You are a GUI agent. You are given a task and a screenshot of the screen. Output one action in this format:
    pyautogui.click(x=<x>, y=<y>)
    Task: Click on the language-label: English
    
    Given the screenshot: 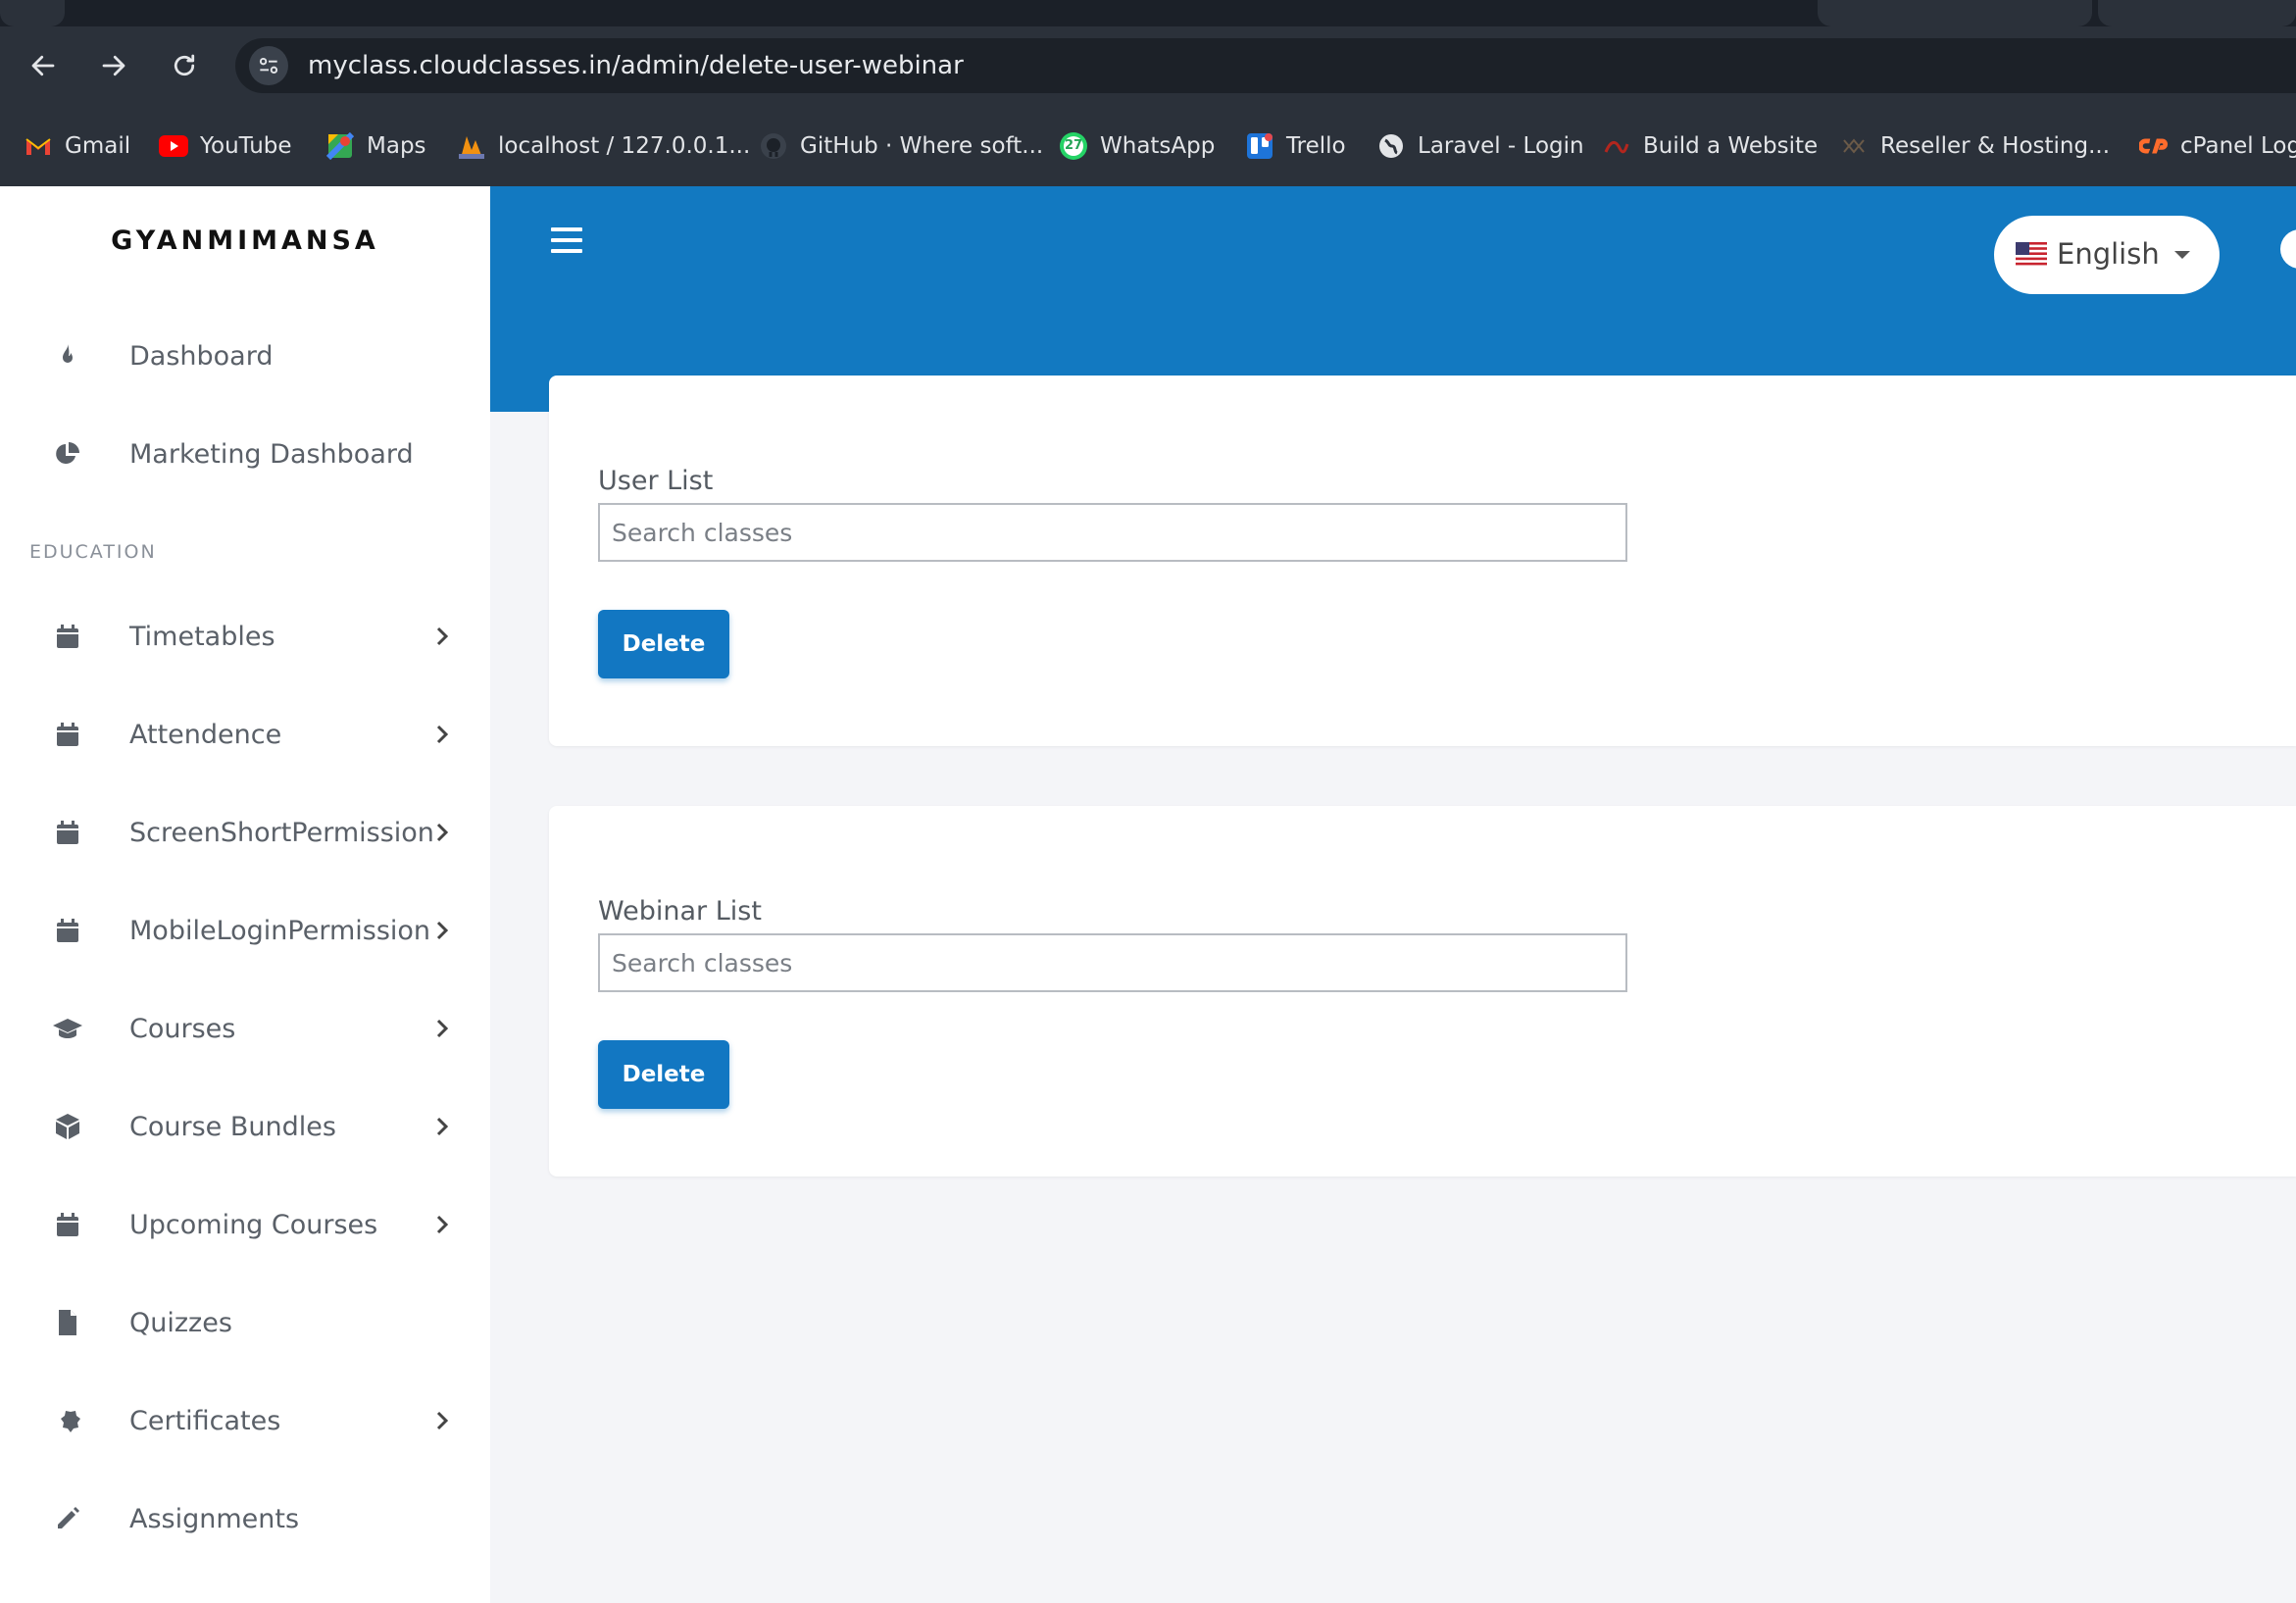 What is the action you would take?
    pyautogui.click(x=2108, y=254)
    